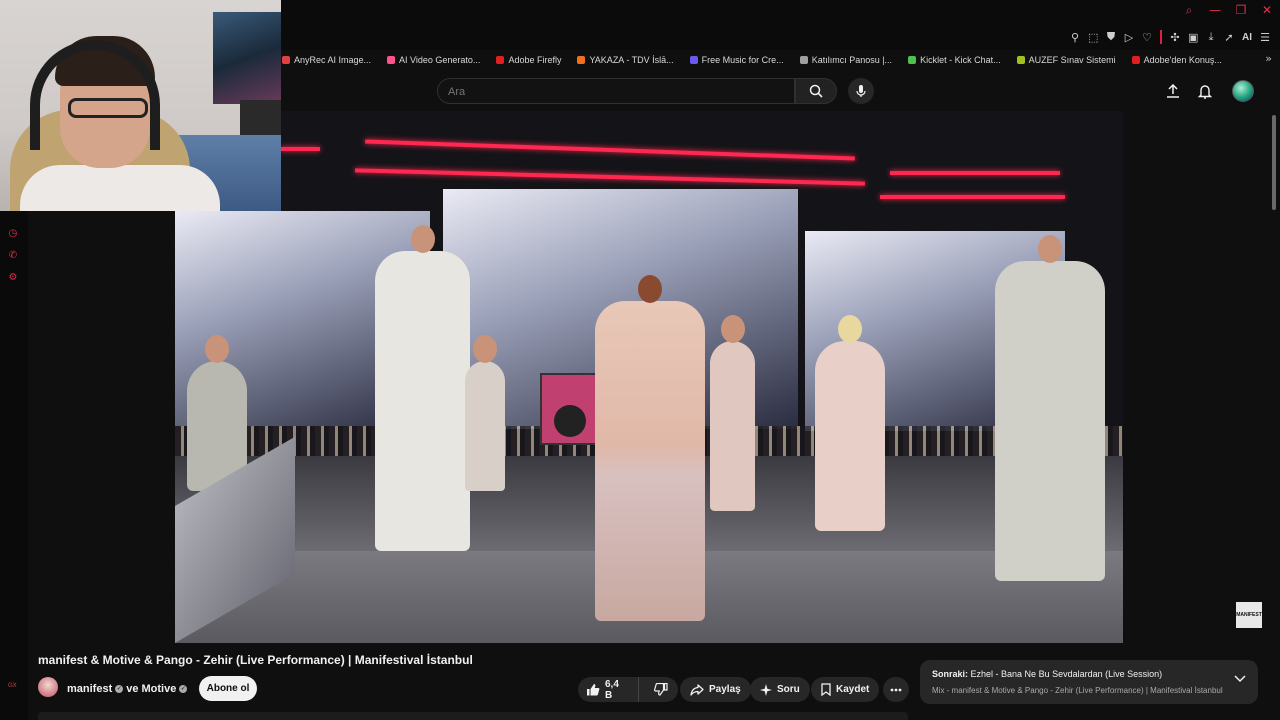 This screenshot has width=1280, height=720. I want to click on upload-icon, so click(1173, 91).